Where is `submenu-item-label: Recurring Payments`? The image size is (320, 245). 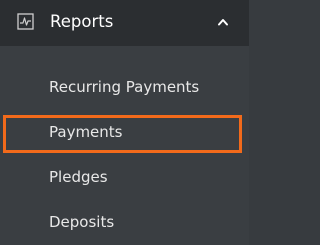 submenu-item-label: Recurring Payments is located at coordinates (124, 87).